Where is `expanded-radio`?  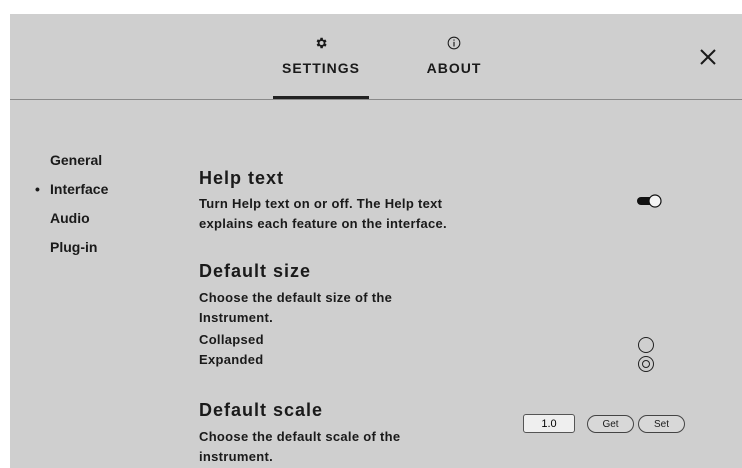
expanded-radio is located at coordinates (646, 364).